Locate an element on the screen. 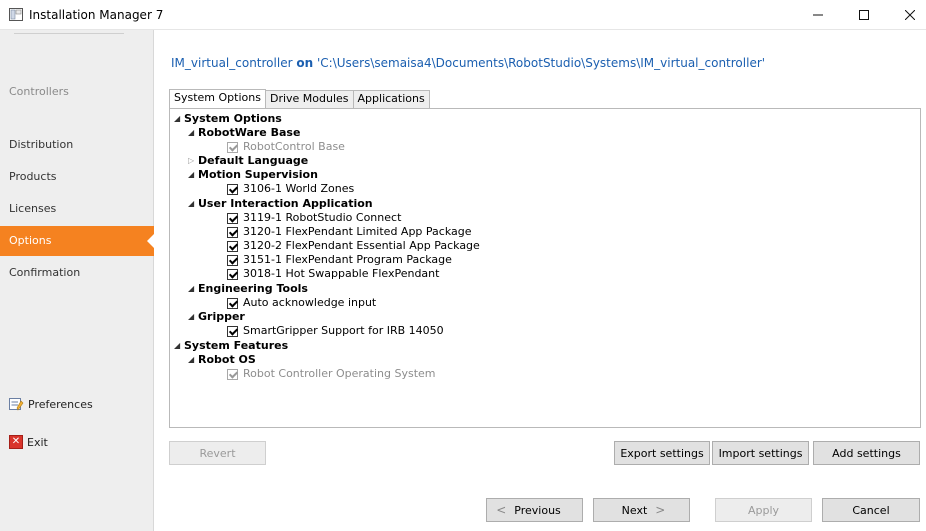 The image size is (926, 531). tree-node-motion-supervision: ◢ Motion Supervision is located at coordinates (253, 175).